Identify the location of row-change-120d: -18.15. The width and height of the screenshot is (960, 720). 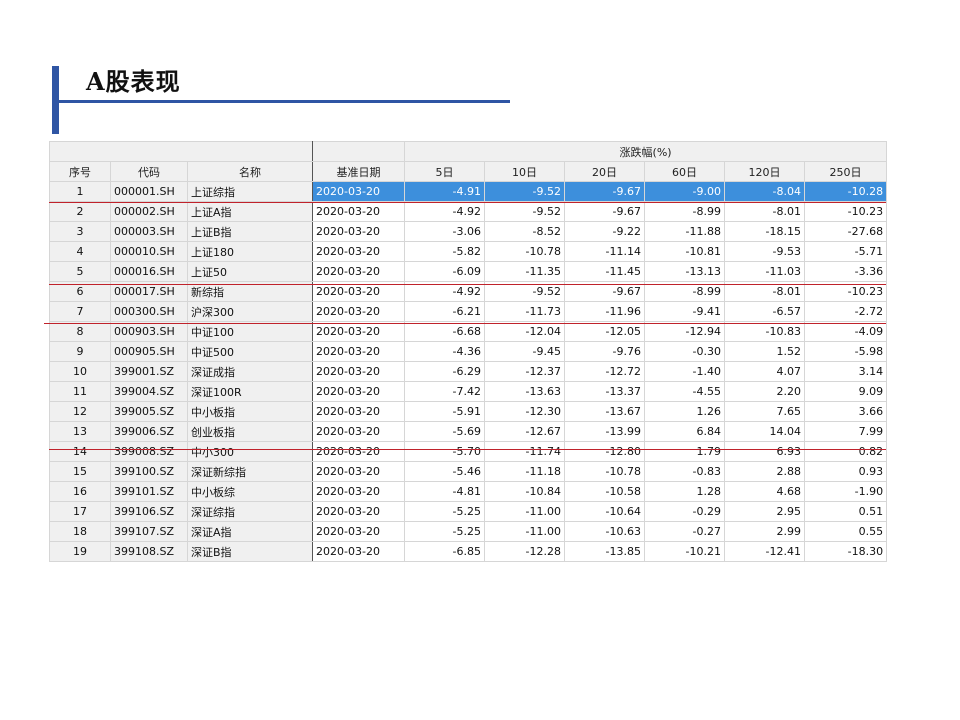
(765, 231).